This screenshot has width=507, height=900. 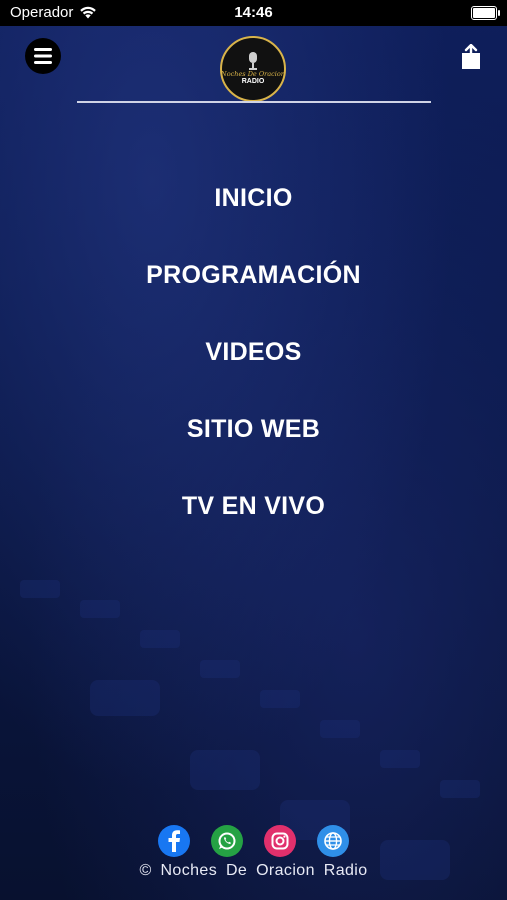 I want to click on hamburger-icon, so click(x=43, y=56).